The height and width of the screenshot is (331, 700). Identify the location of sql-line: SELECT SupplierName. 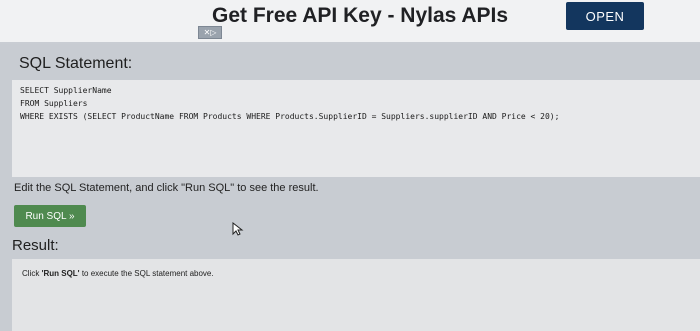
(66, 90).